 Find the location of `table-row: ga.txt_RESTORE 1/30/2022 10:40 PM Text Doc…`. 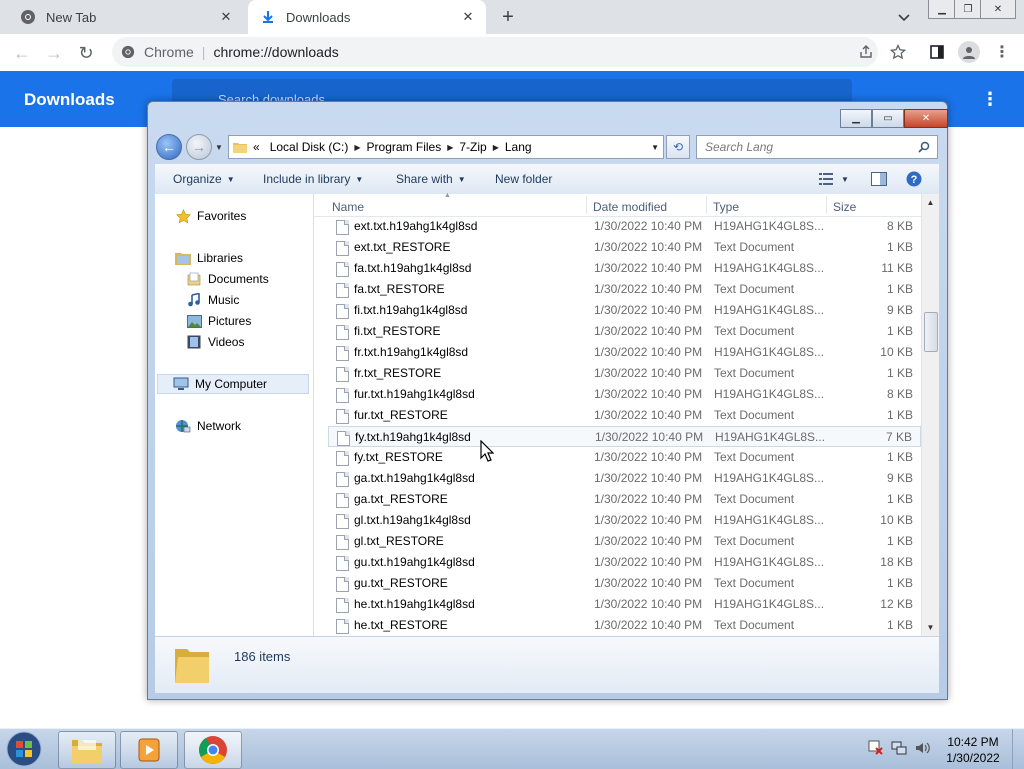

table-row: ga.txt_RESTORE 1/30/2022 10:40 PM Text Doc… is located at coordinates (624, 499).